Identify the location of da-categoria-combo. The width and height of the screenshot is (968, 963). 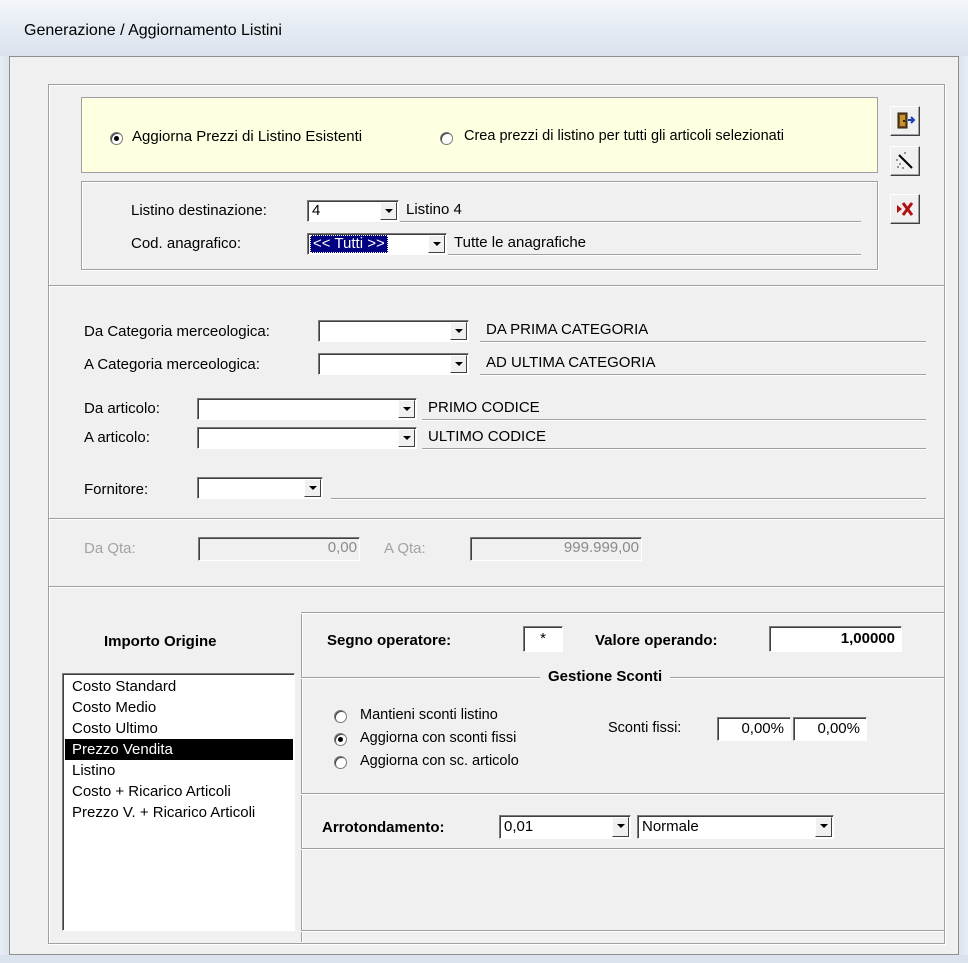
(393, 331).